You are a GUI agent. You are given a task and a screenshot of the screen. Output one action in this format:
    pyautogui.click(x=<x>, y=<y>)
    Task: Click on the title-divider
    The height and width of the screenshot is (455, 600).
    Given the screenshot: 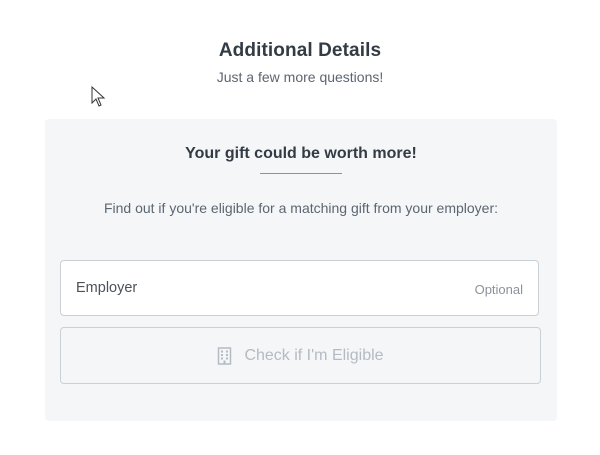 What is the action you would take?
    pyautogui.click(x=301, y=173)
    